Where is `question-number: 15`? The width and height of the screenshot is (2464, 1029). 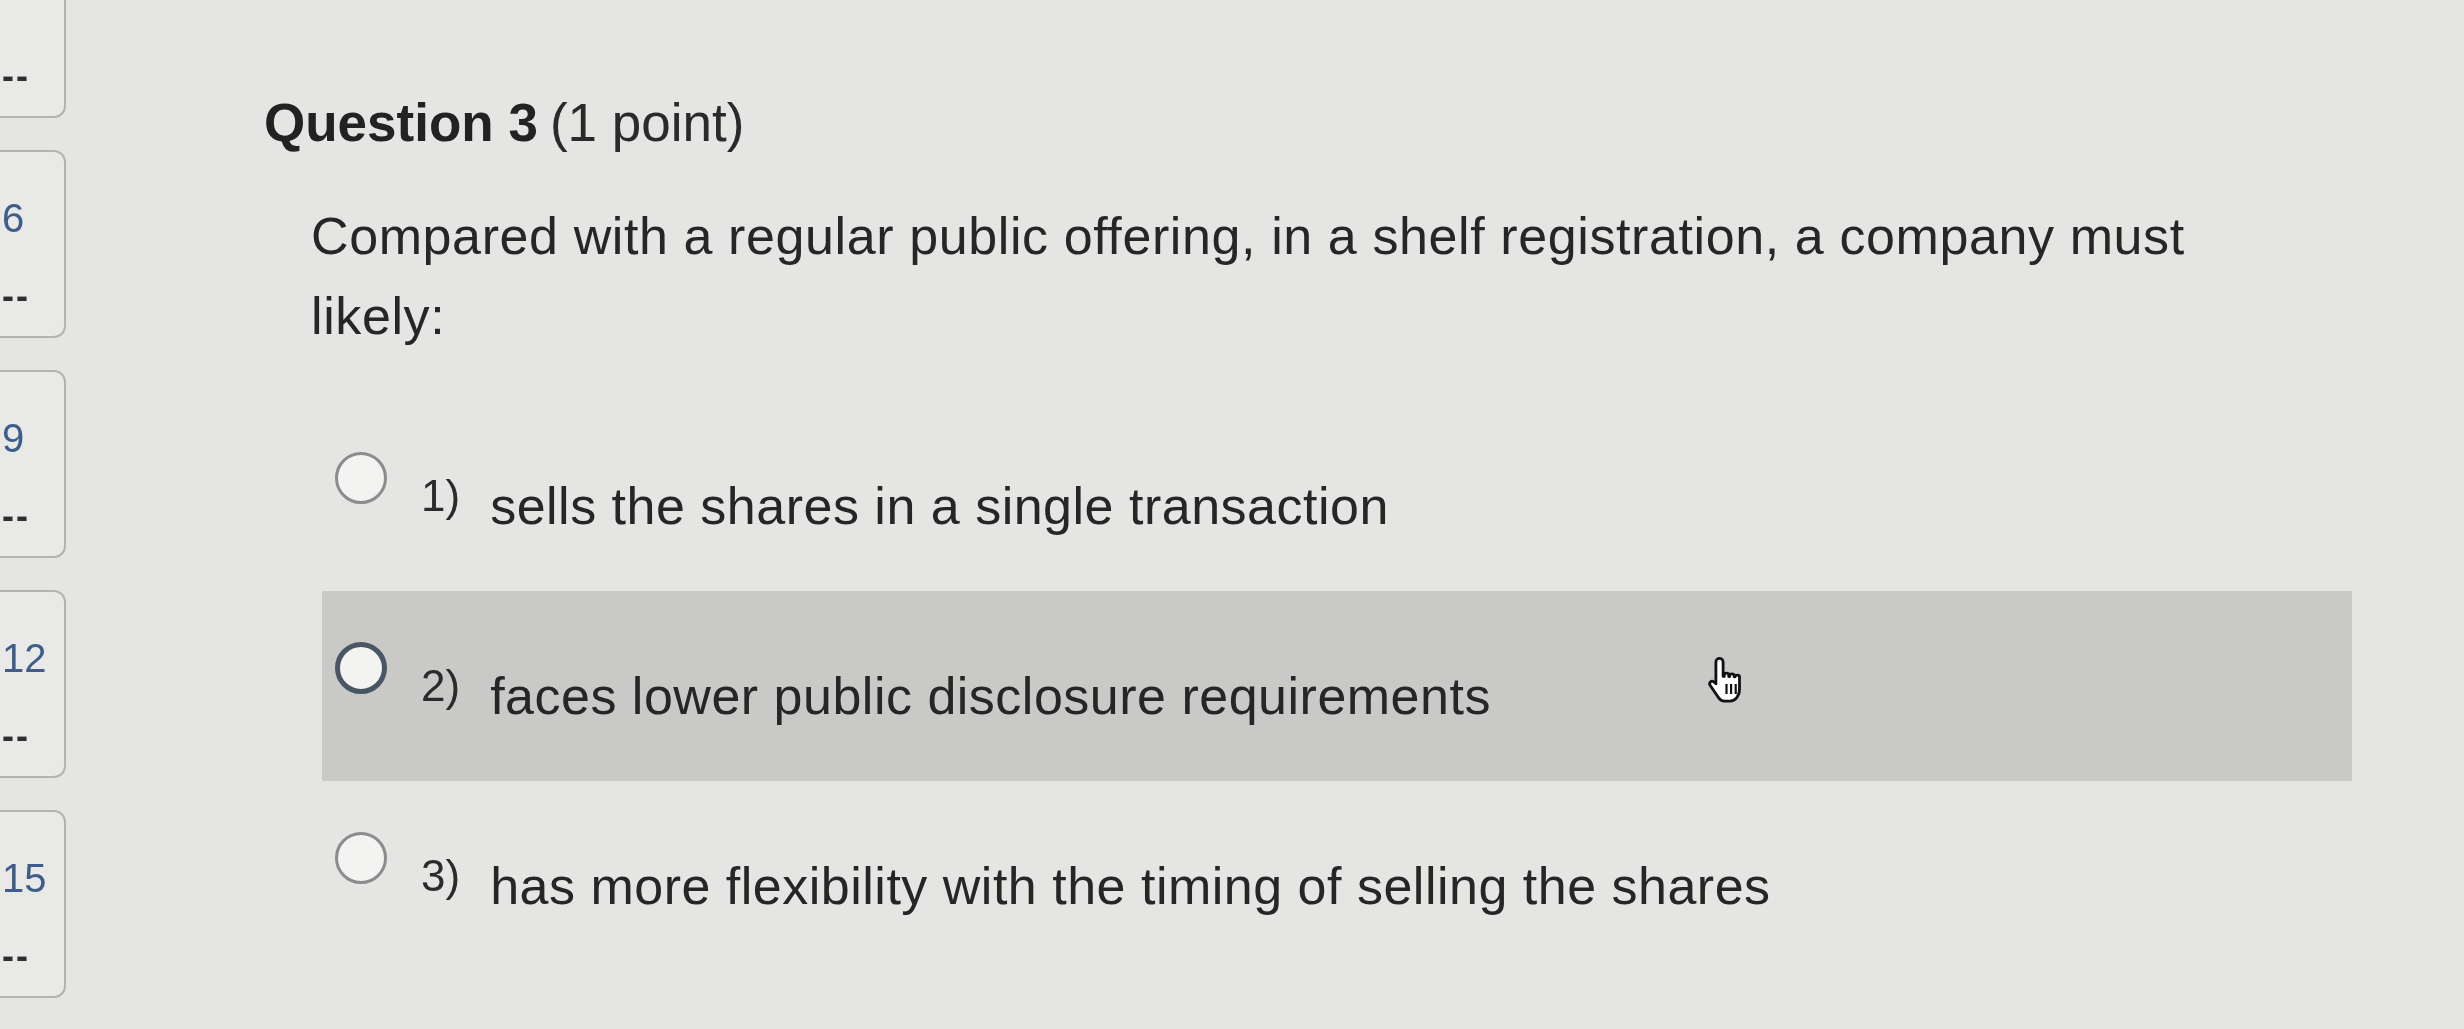
question-number: 15 is located at coordinates (24, 878).